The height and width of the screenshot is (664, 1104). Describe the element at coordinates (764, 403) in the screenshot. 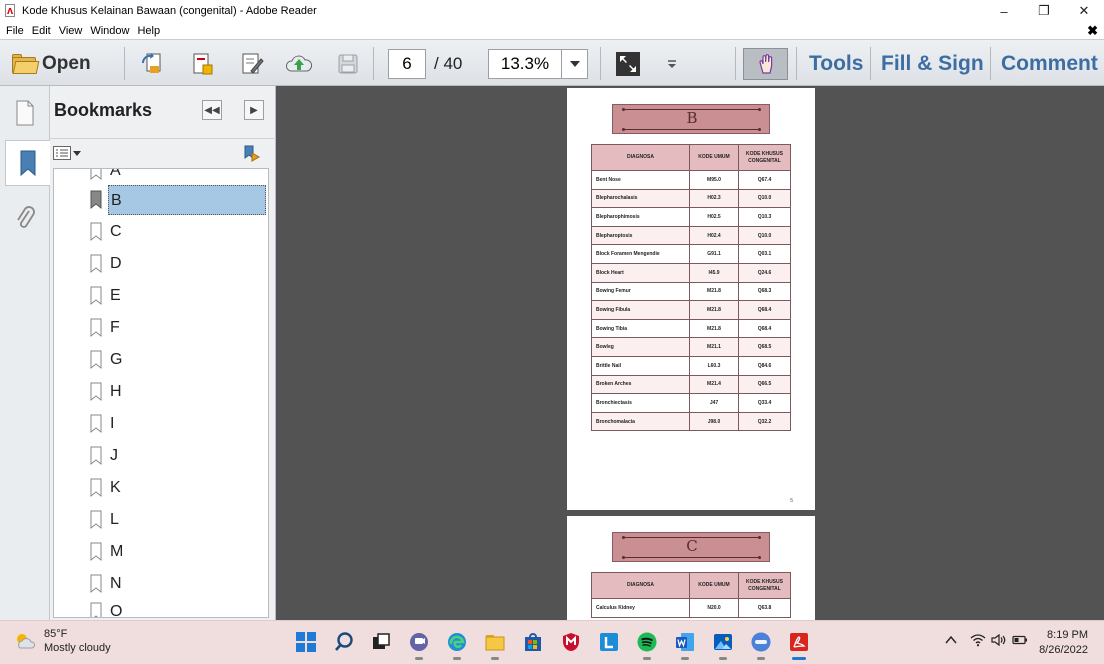

I see `congenital-code-cell: Q33.4` at that location.